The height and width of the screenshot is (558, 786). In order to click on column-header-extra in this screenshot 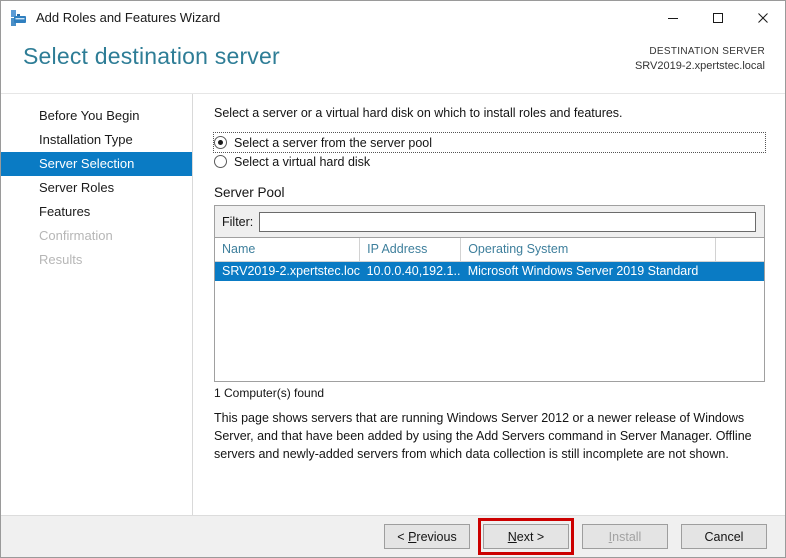, I will do `click(740, 250)`.